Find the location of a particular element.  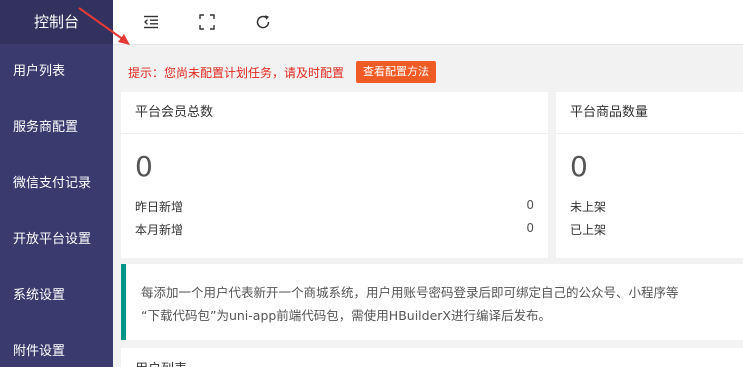

sidebar-item-open-platform: 开放平台设置 is located at coordinates (56, 240).